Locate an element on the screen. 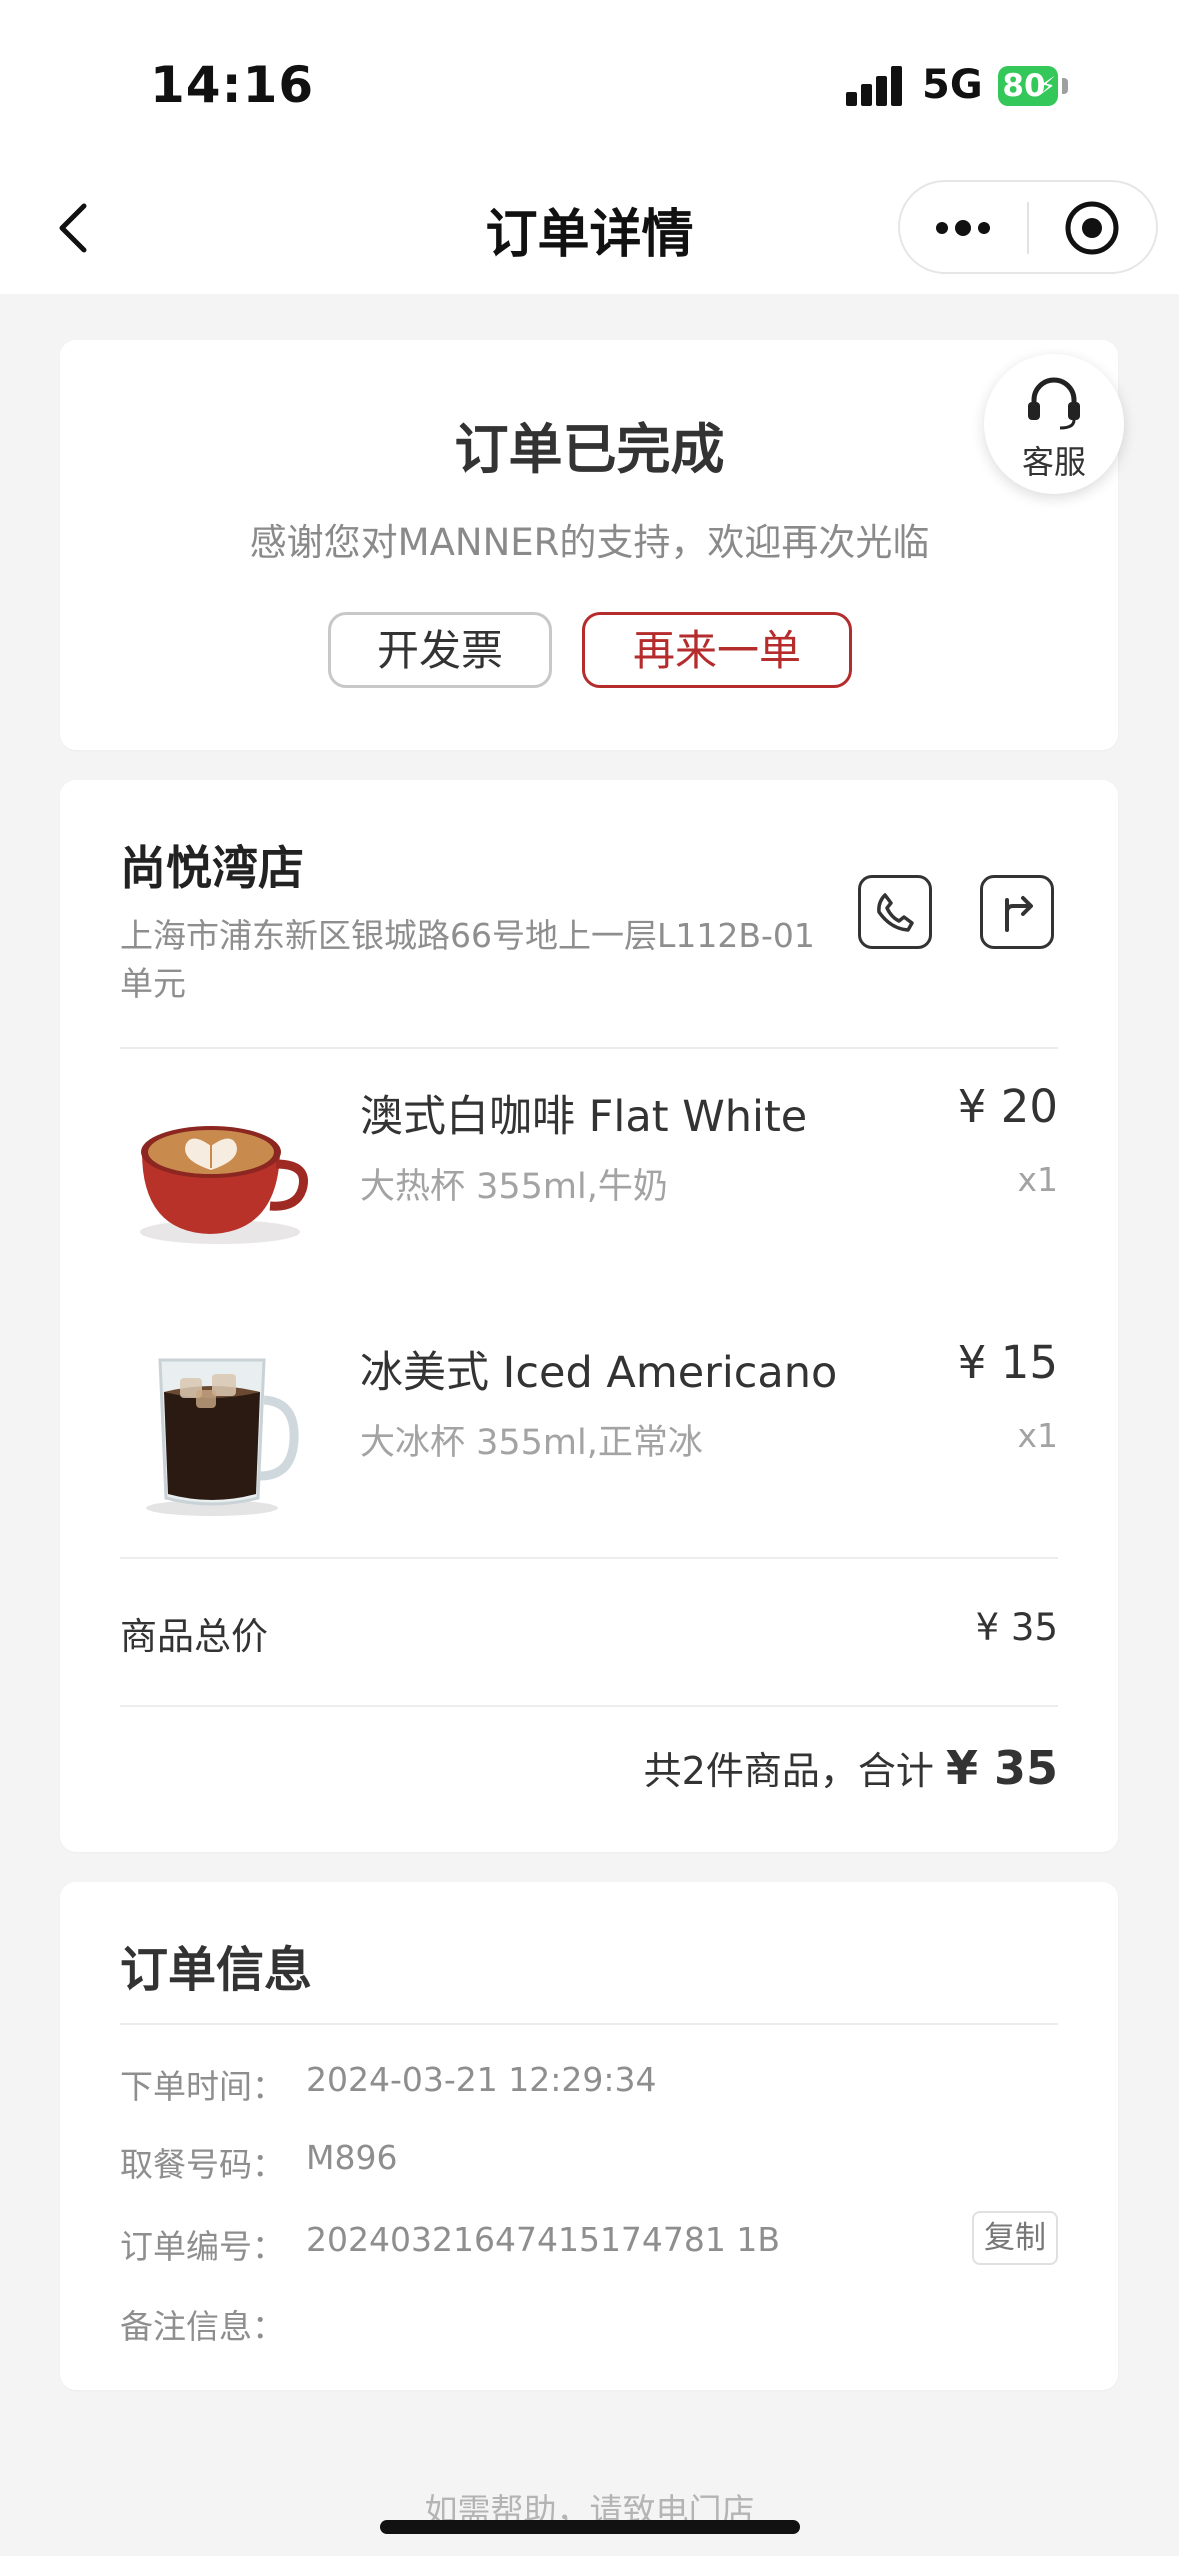 This screenshot has height=2556, width=1179. order-number-value: 20240321647415174781 1B is located at coordinates (543, 2239).